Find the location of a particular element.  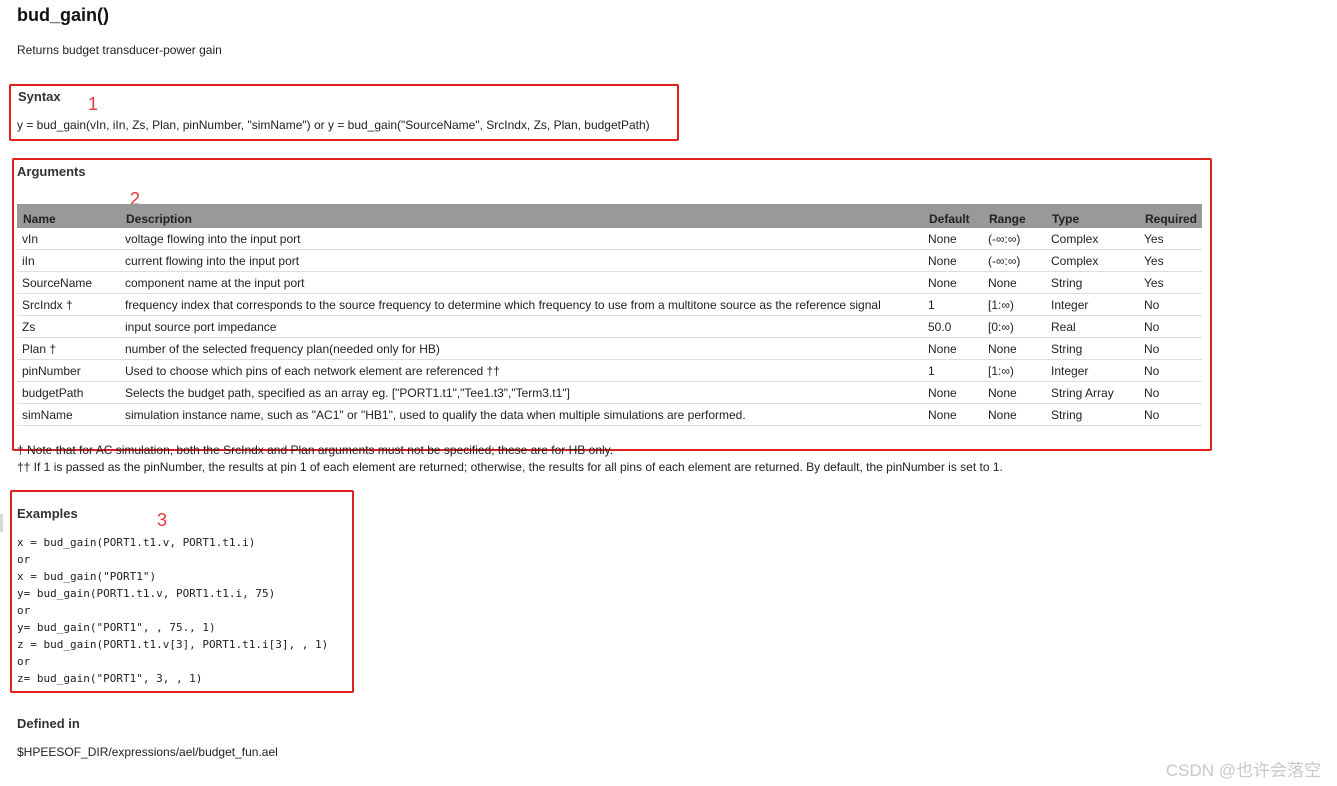

page-title: bud_gain() is located at coordinates (63, 15).